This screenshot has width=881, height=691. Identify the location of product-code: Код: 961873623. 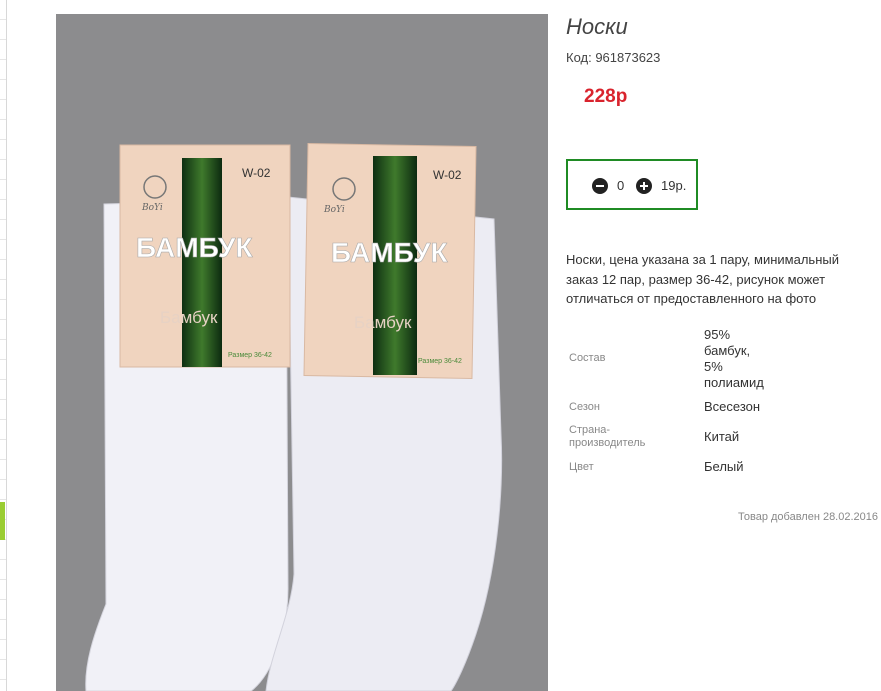
(613, 57).